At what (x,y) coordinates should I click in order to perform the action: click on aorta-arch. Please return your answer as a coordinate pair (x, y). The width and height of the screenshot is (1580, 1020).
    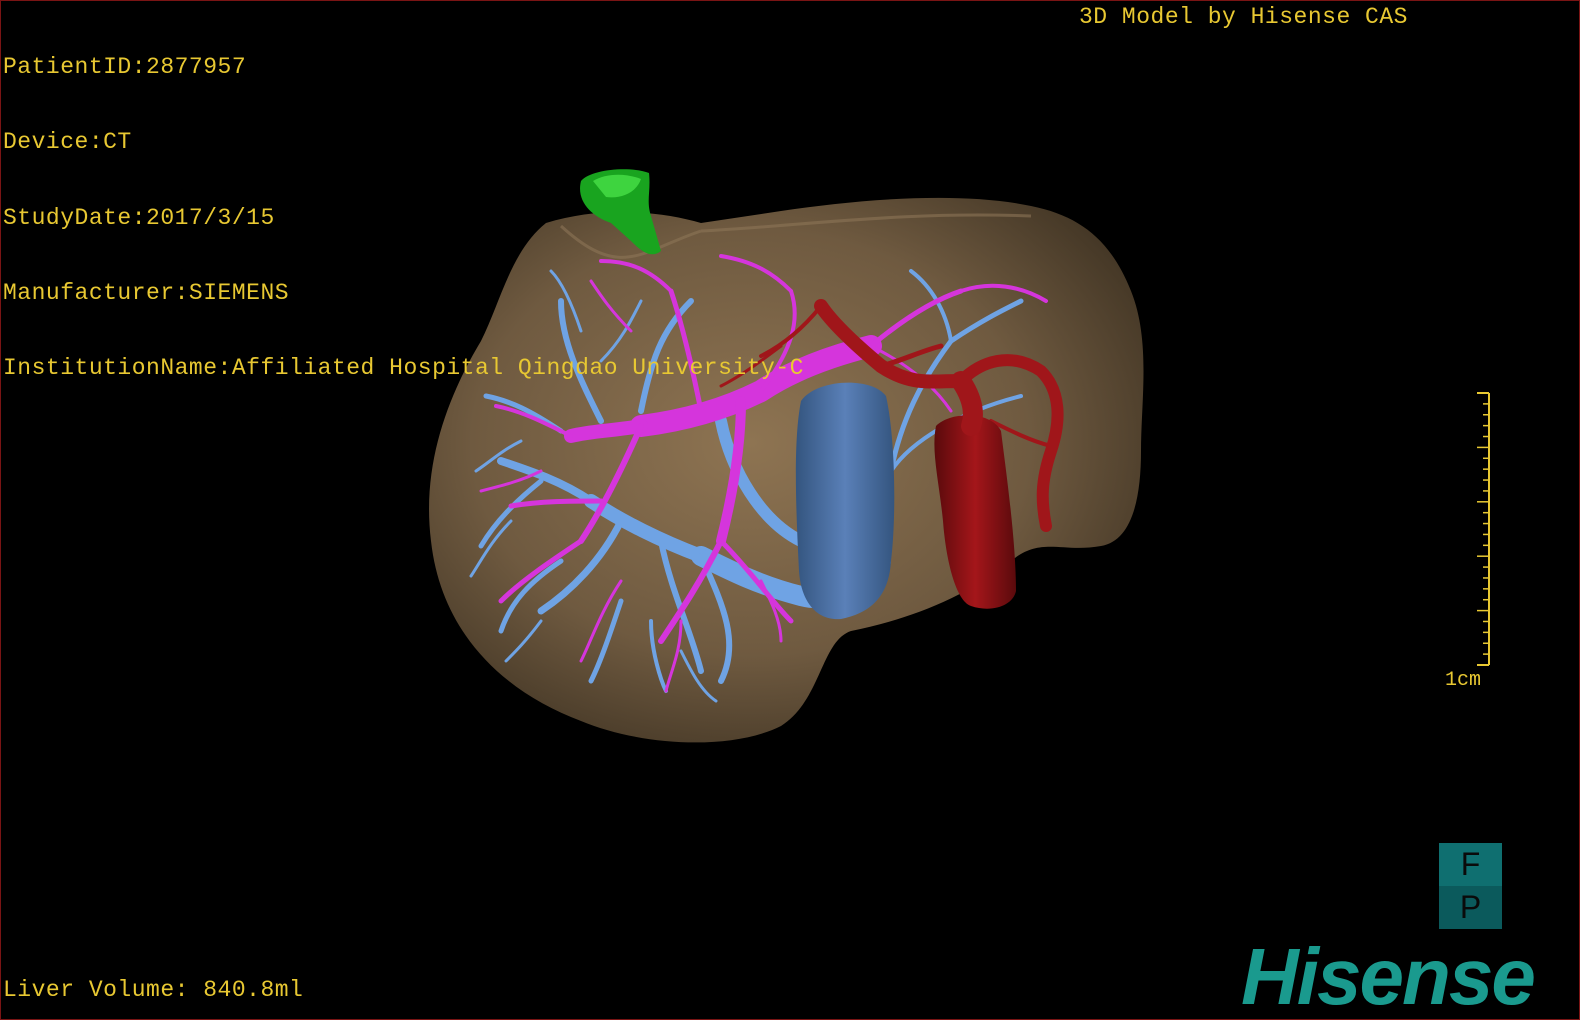
    Looking at the image, I should click on (967, 403).